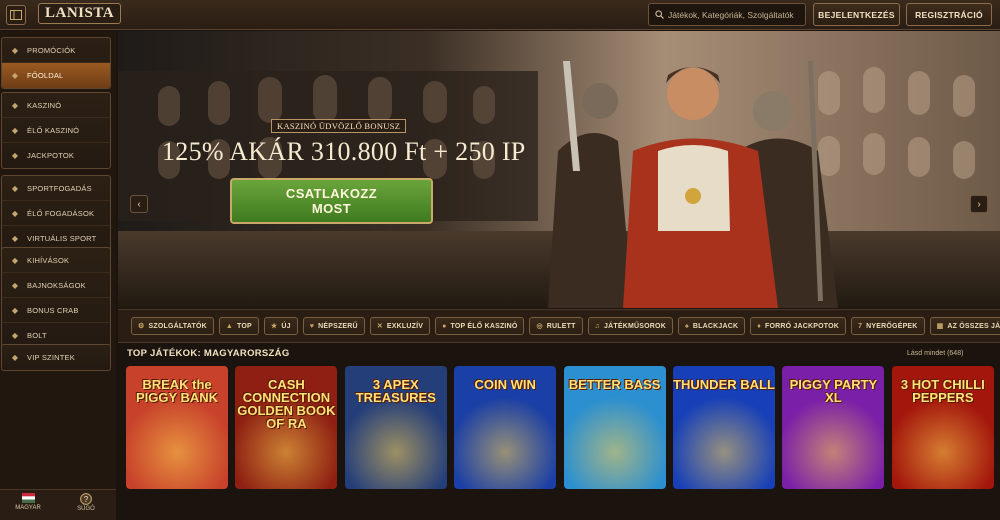 The image size is (1000, 520). What do you see at coordinates (833, 427) in the screenshot?
I see `game-tile: PIGGY PARTY XL` at bounding box center [833, 427].